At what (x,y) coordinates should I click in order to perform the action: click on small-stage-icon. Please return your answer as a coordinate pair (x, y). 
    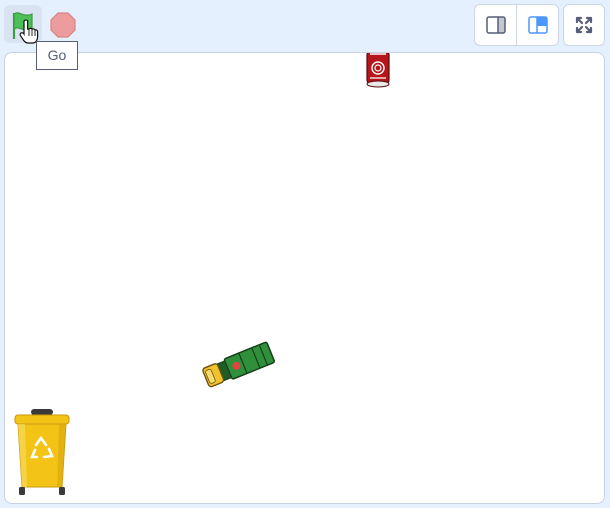
    Looking at the image, I should click on (495, 25).